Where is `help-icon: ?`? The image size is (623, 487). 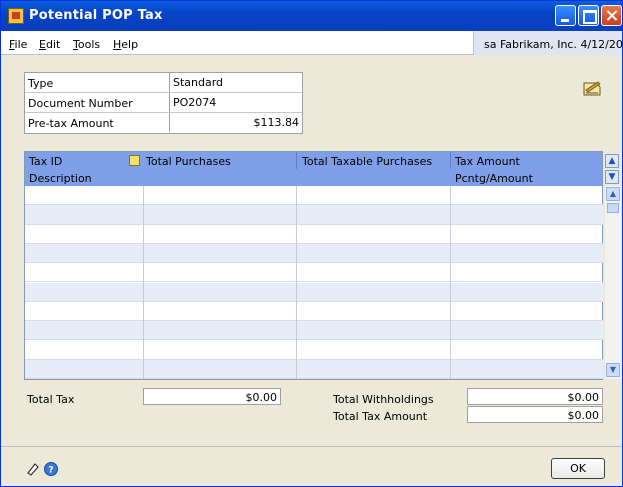
help-icon: ? is located at coordinates (51, 469).